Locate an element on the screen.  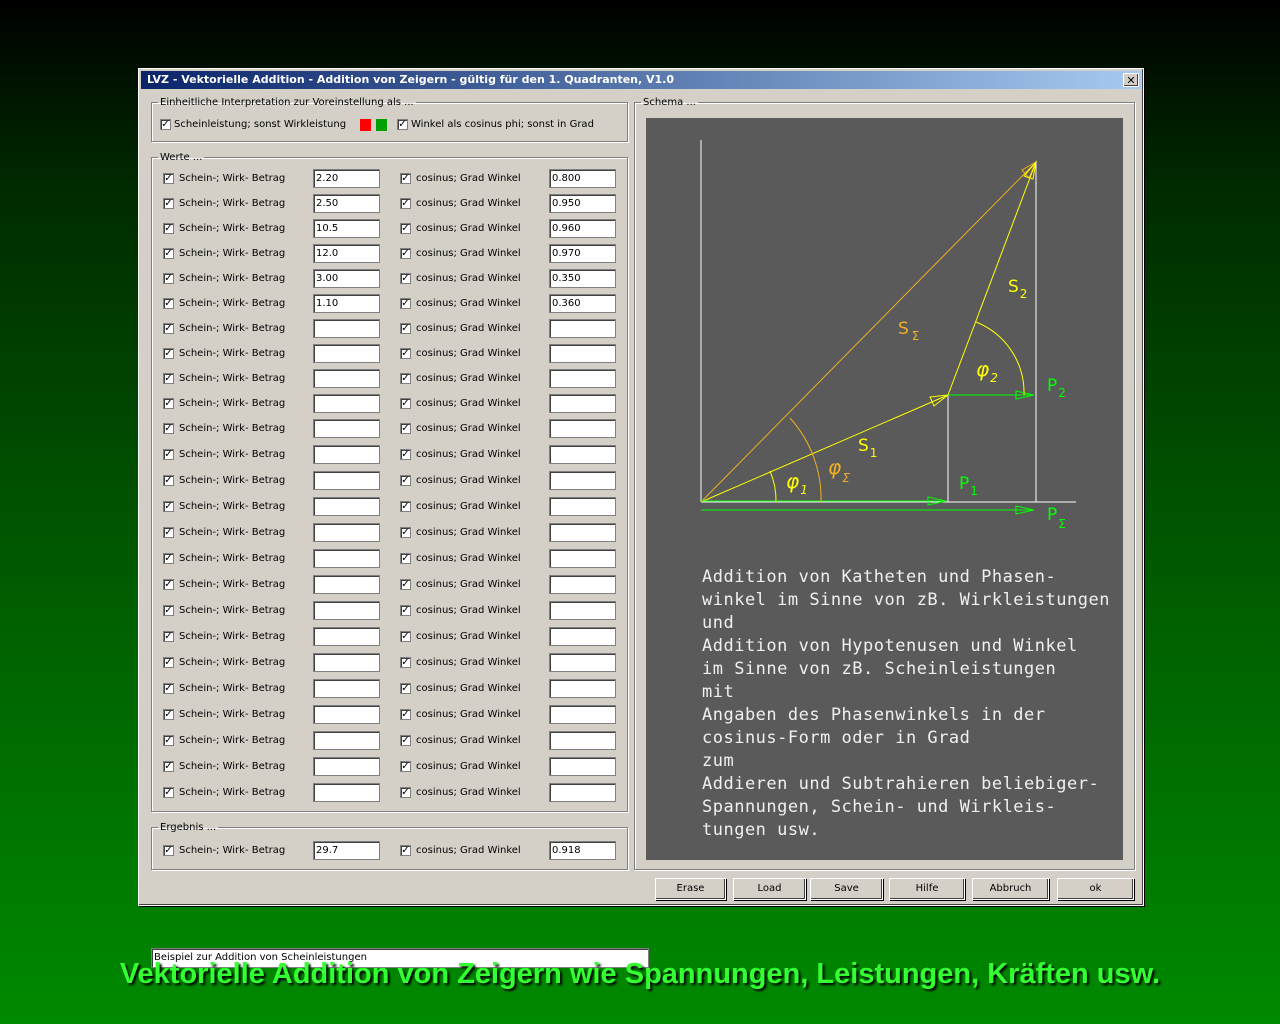
winkel-field: 0.950 is located at coordinates (582, 203).